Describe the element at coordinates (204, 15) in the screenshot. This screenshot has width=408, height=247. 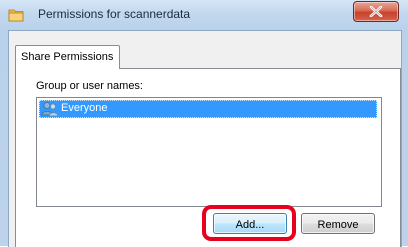
I see `title-bar: Permissions for scannerdata` at that location.